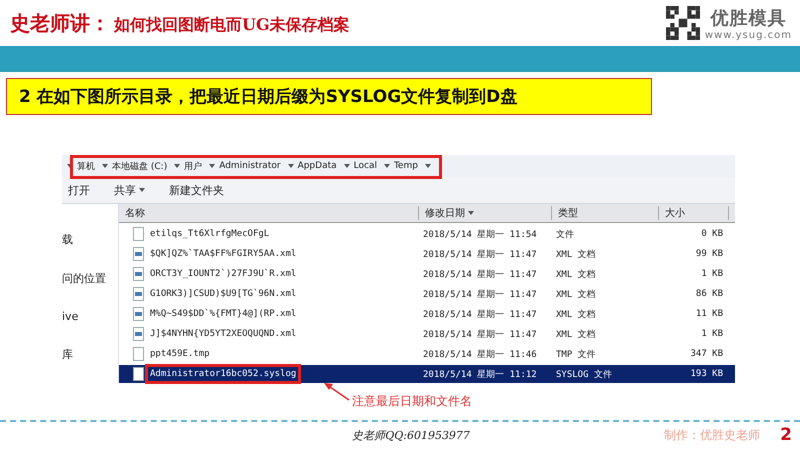 This screenshot has height=450, width=800. I want to click on annotation-arrow, so click(337, 392).